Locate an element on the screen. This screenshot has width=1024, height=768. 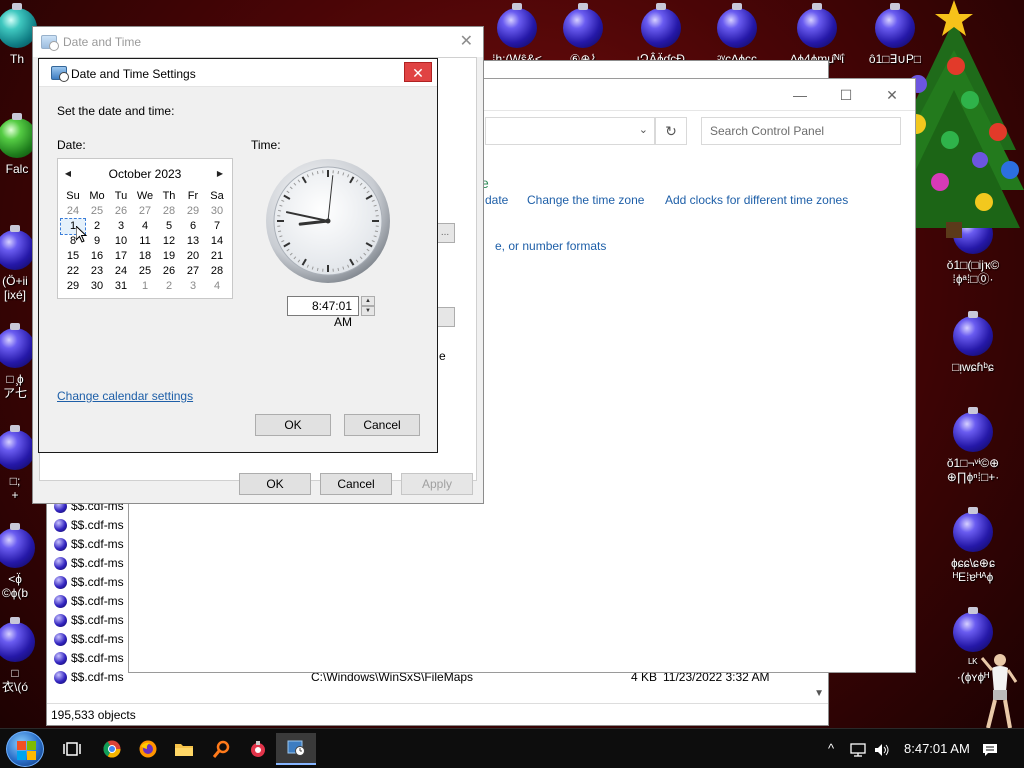
calendar-day: 10 is located at coordinates (121, 241).